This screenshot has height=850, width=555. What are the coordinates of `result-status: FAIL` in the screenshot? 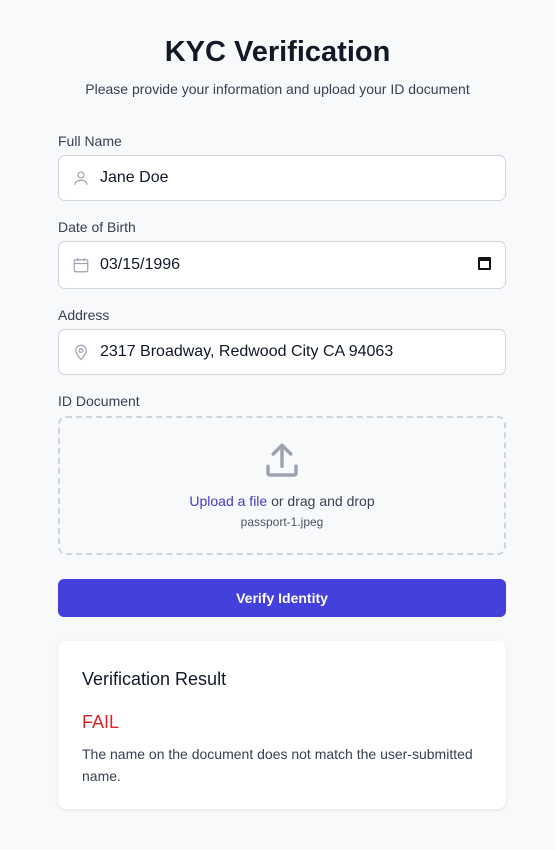 It's located at (101, 722).